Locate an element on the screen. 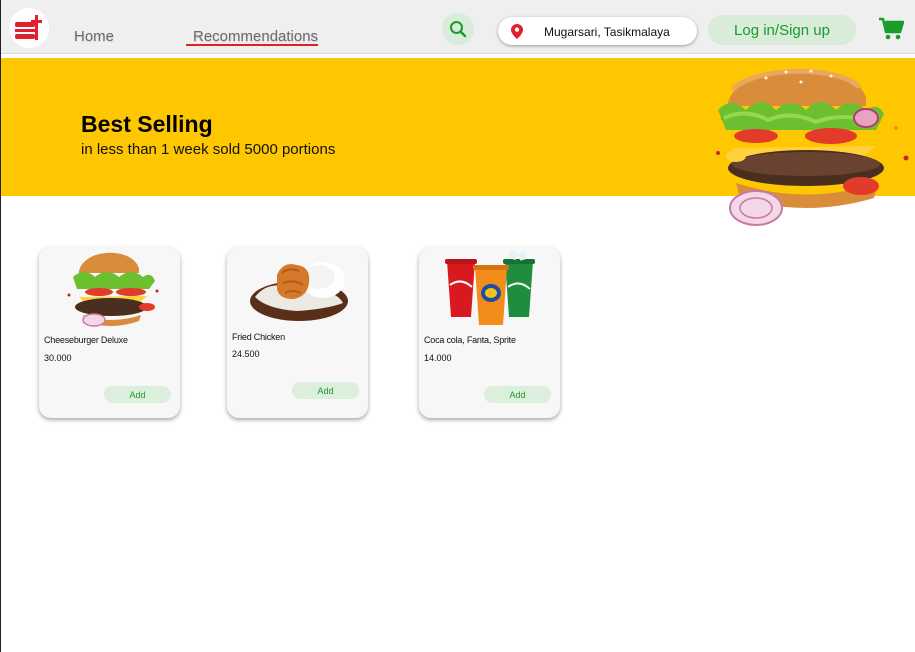 This screenshot has width=915, height=652. burger-hero-image is located at coordinates (812, 147).